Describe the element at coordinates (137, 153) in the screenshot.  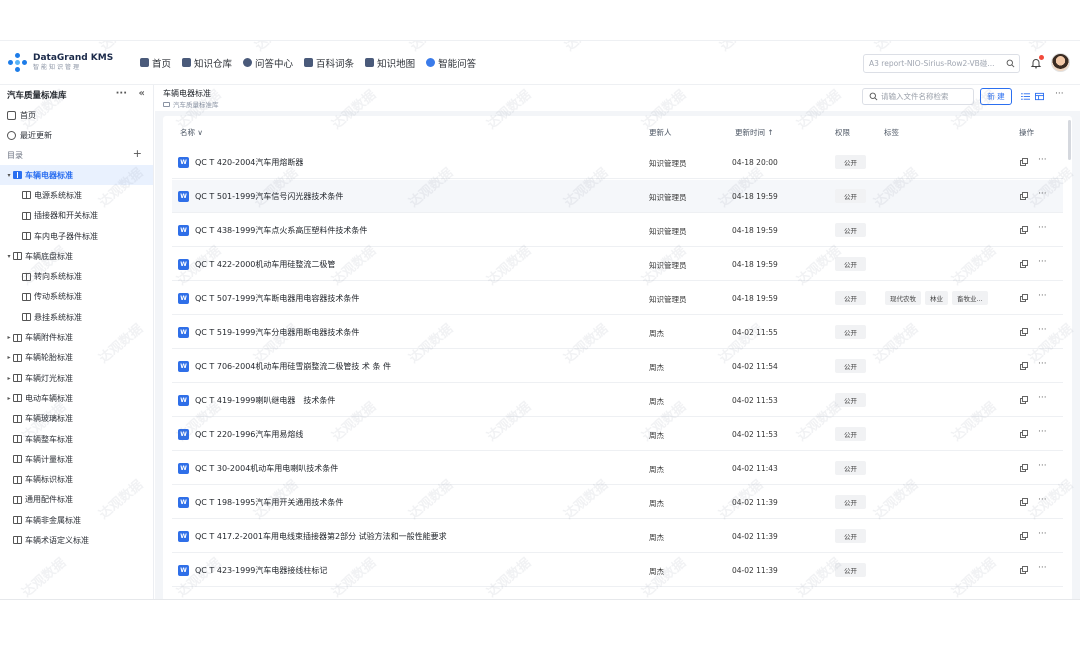
I see `add-directory-icon: +` at that location.